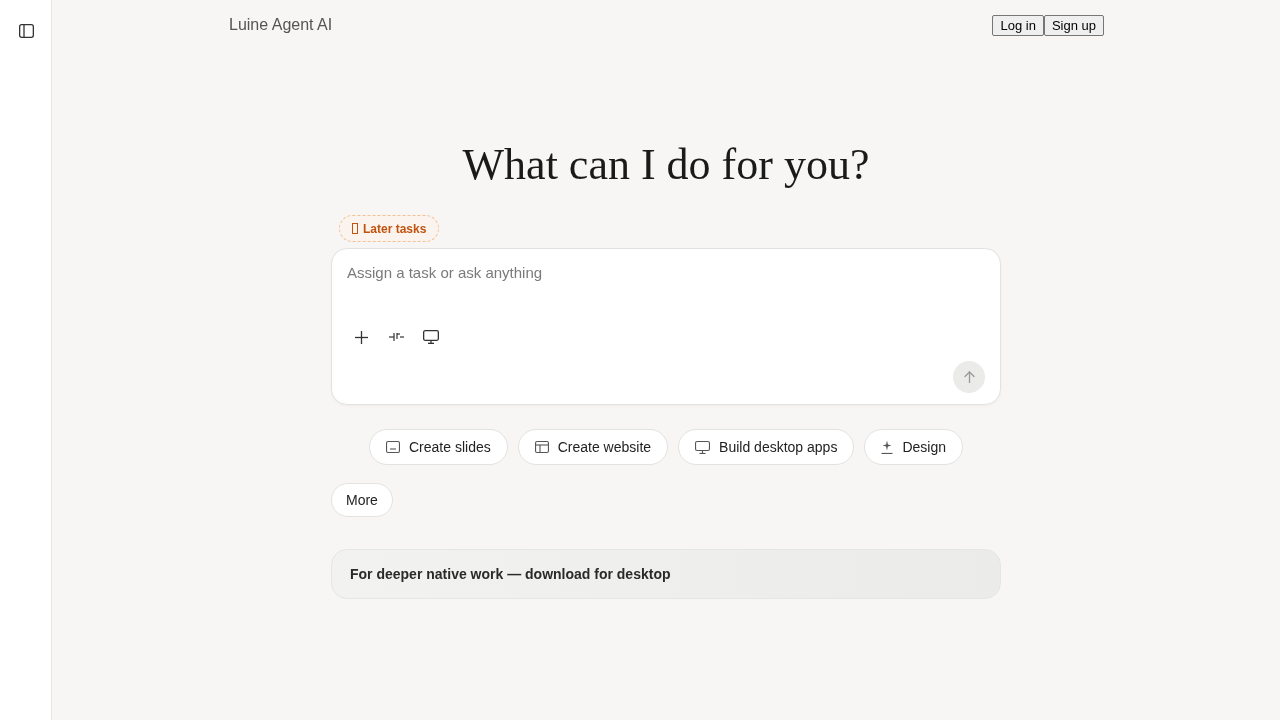  Describe the element at coordinates (393, 447) in the screenshot. I see `slides-icon` at that location.